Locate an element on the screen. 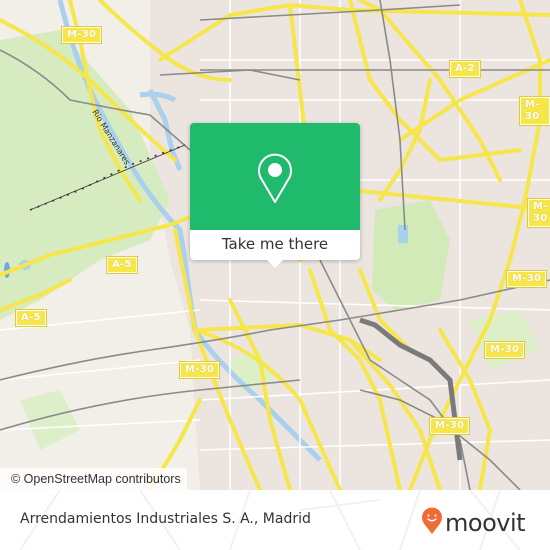 This screenshot has height=550, width=550. map-attribution: © OpenStreetMap contributors is located at coordinates (93, 479).